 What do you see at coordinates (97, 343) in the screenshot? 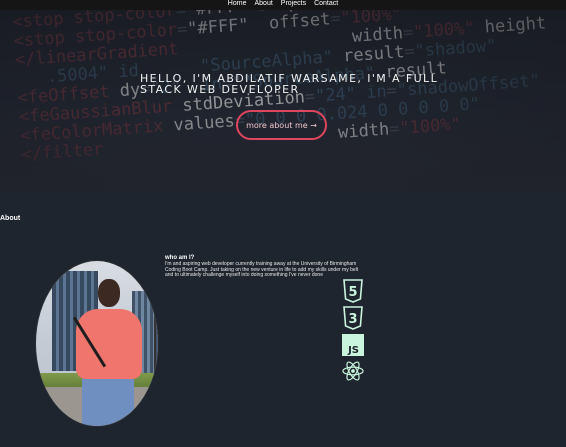
I see `profile-photo` at bounding box center [97, 343].